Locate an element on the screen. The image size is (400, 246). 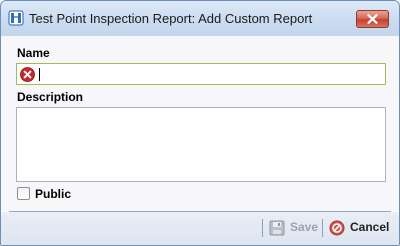
name-input is located at coordinates (211, 74).